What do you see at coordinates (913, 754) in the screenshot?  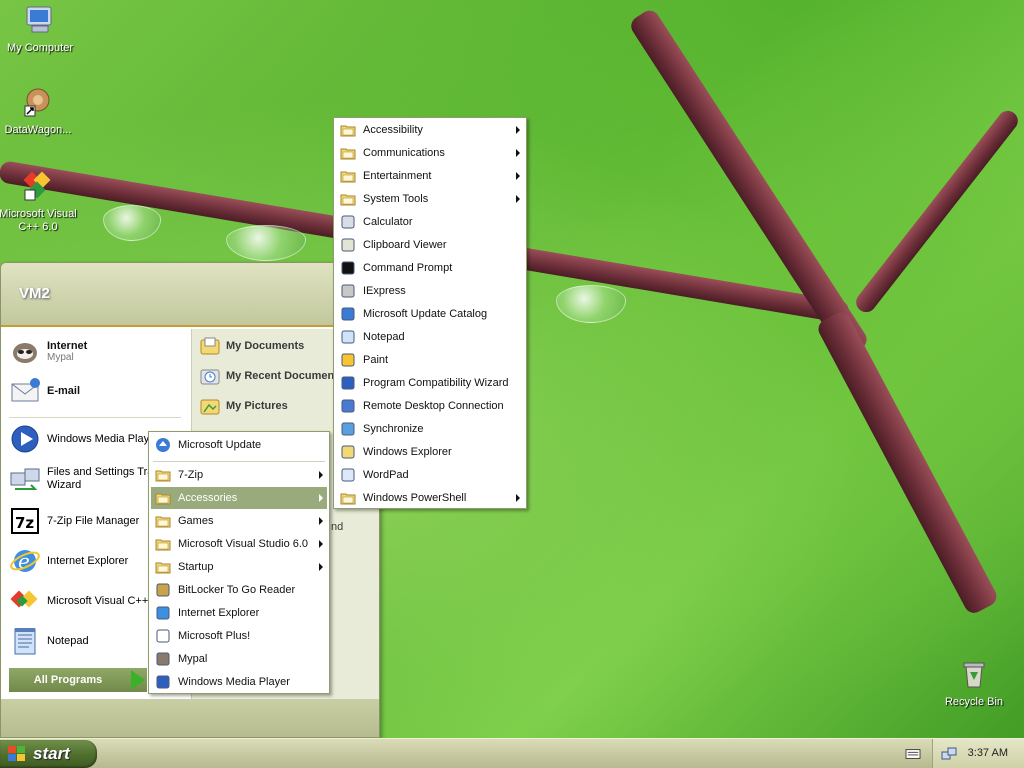 I see `keyboard-icon` at bounding box center [913, 754].